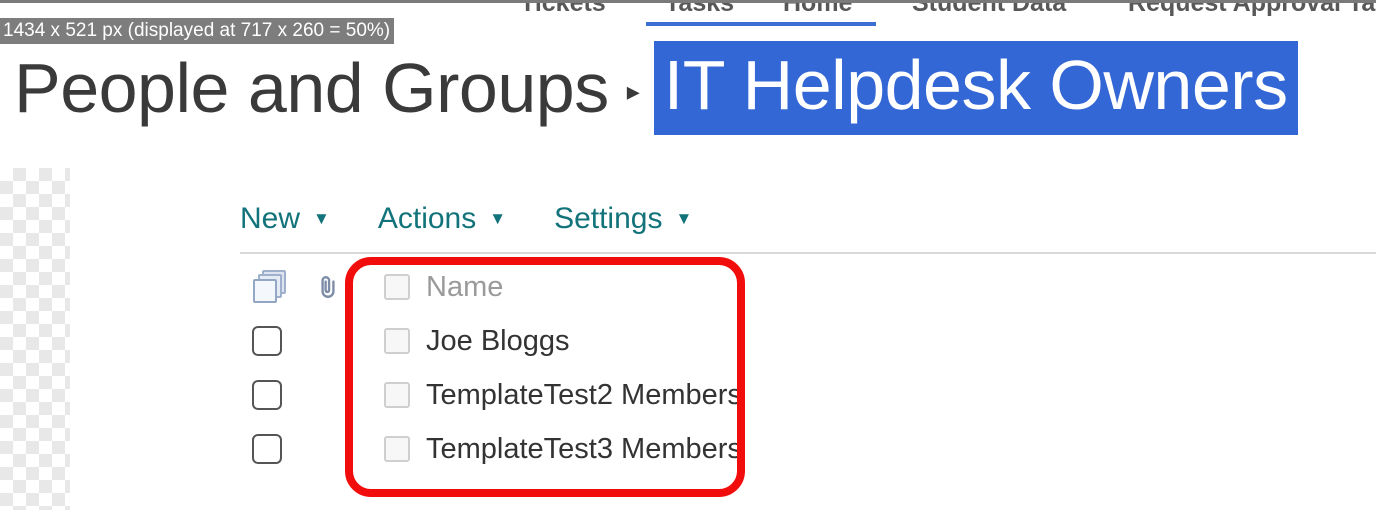 The height and width of the screenshot is (510, 1376). What do you see at coordinates (633, 90) in the screenshot?
I see `chevron-right-icon: ▸` at bounding box center [633, 90].